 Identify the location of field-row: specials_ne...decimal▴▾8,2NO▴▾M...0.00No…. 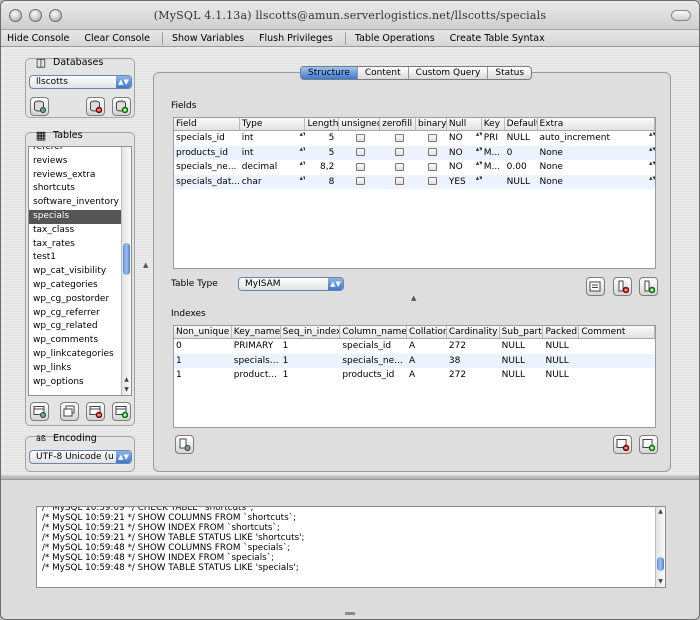
(414, 167).